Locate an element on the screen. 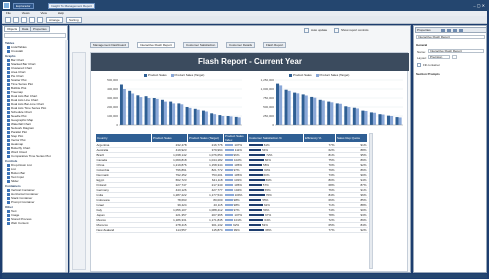 Image resolution: width=489 pixels, height=279 pixels. column-header: Product Sales Index is located at coordinates (235, 138).